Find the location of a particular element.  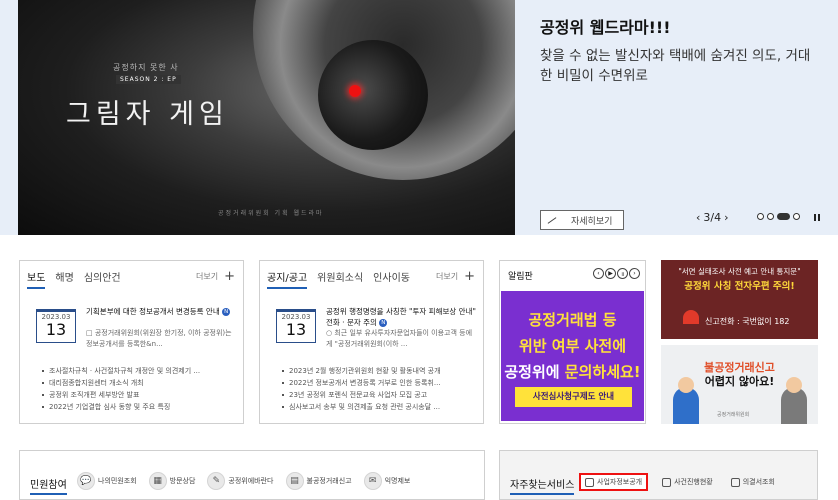

play-icon: ▶ is located at coordinates (610, 273).